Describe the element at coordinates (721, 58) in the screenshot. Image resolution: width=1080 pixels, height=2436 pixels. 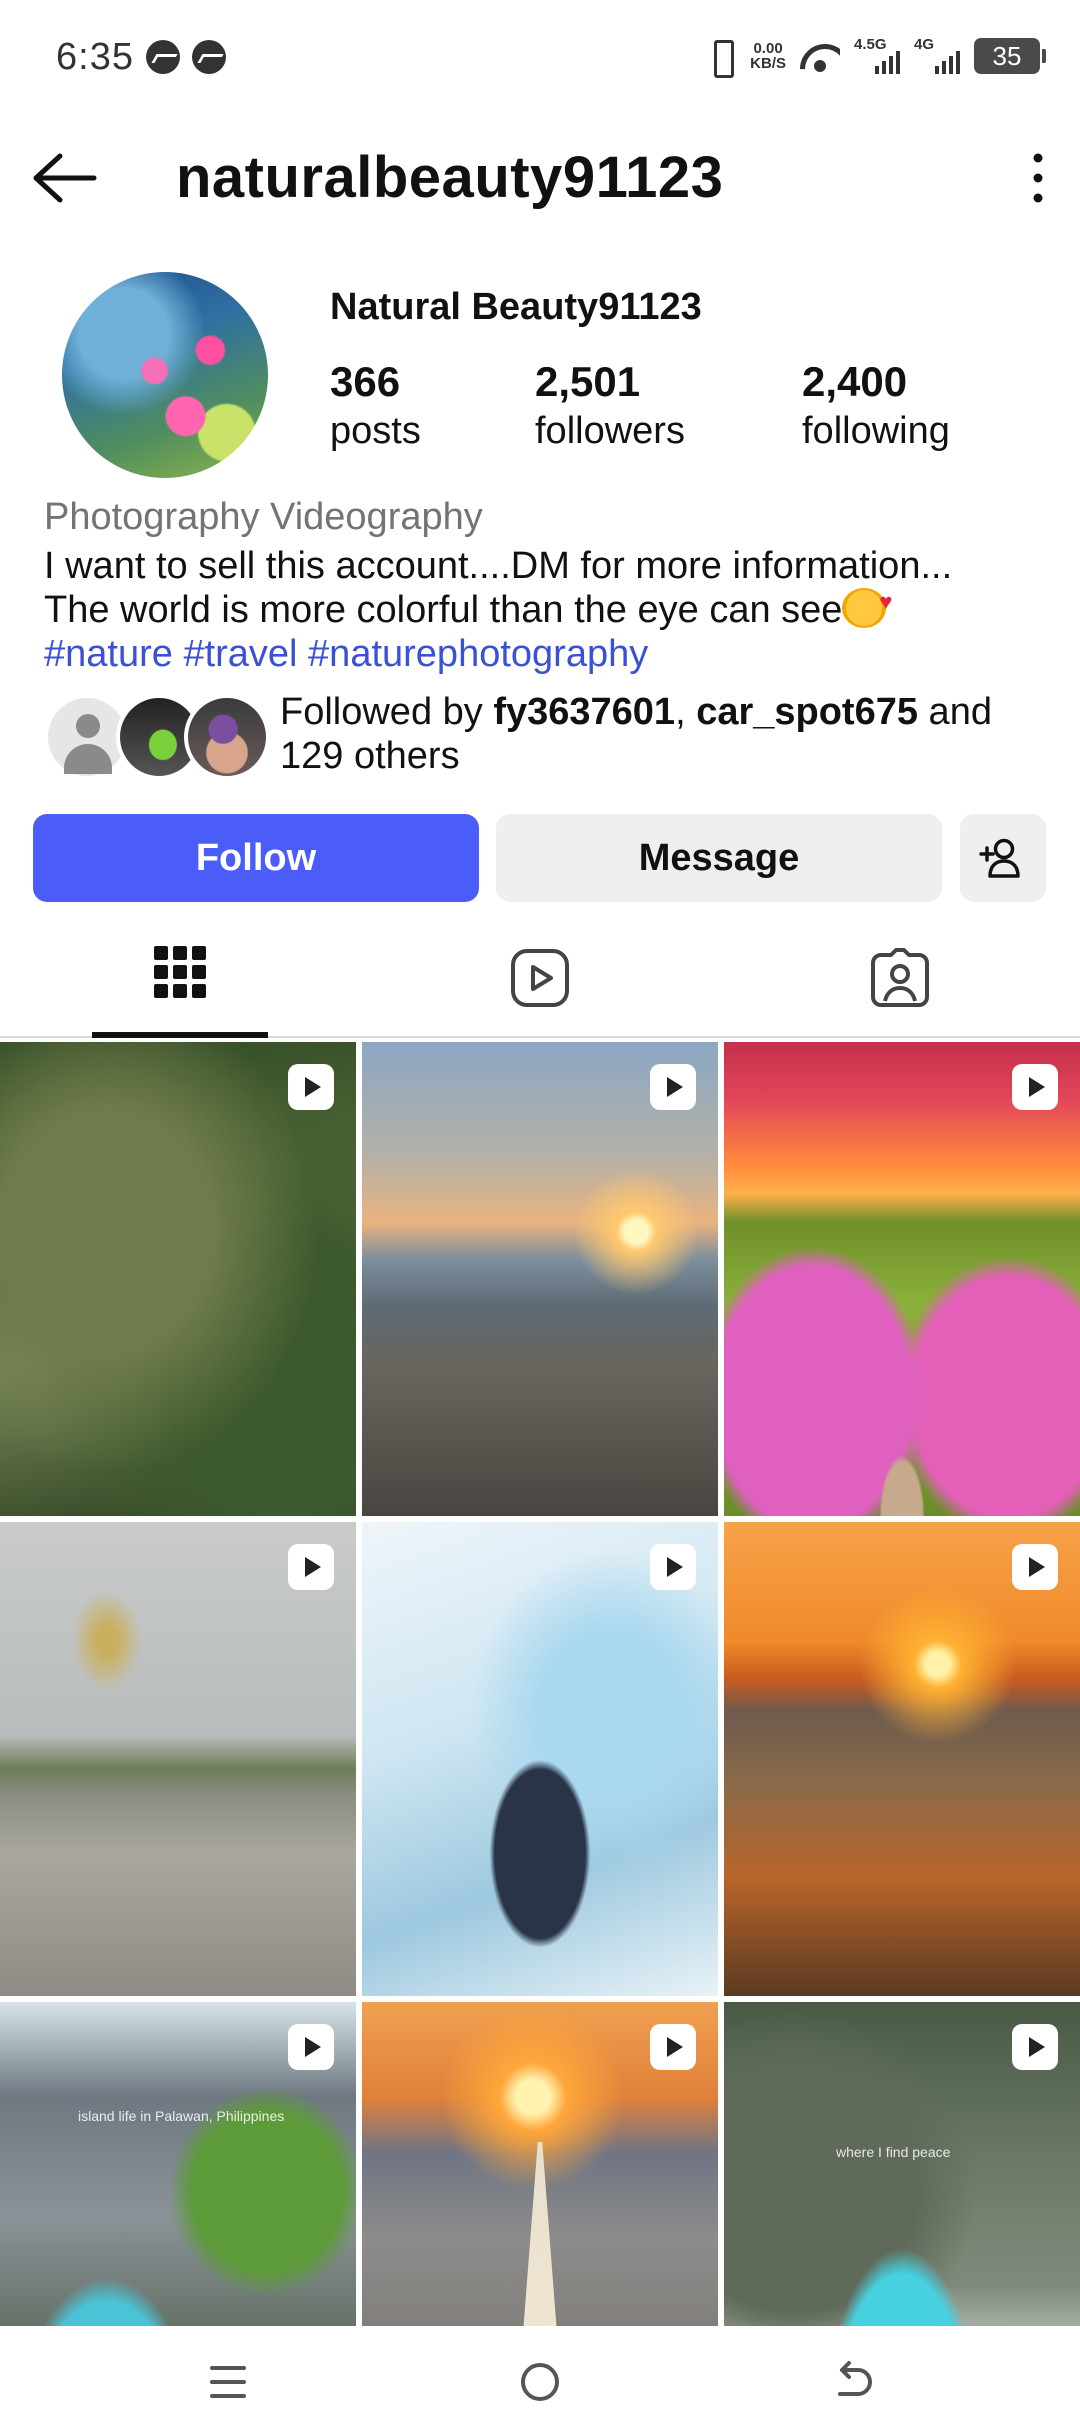
I see `vibrate-icon` at that location.